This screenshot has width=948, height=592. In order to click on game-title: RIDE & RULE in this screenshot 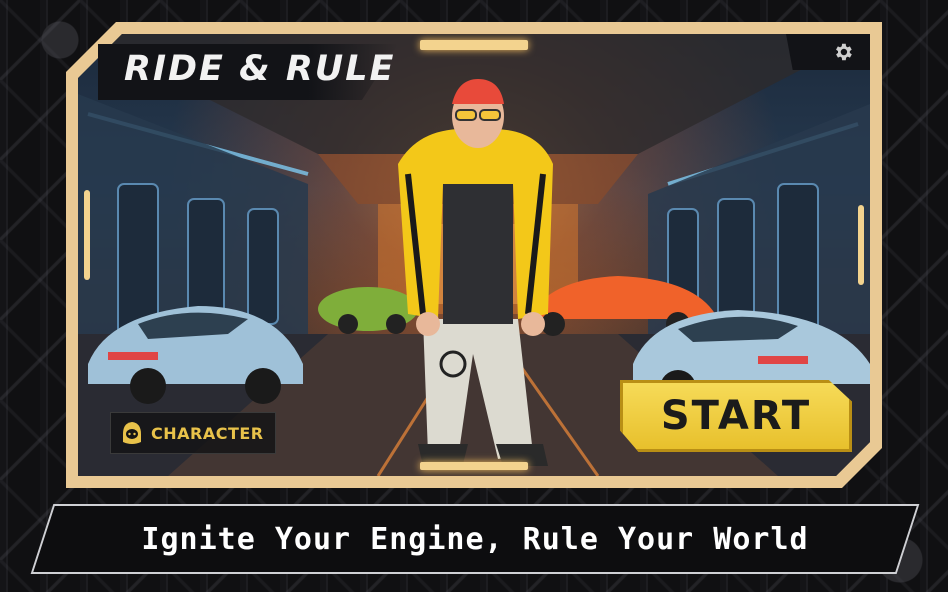, I will do `click(260, 69)`.